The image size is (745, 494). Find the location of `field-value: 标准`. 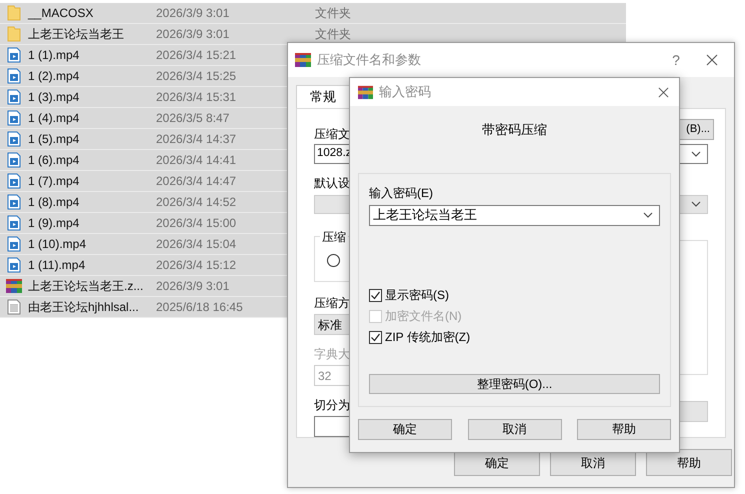

field-value: 标准 is located at coordinates (330, 325).